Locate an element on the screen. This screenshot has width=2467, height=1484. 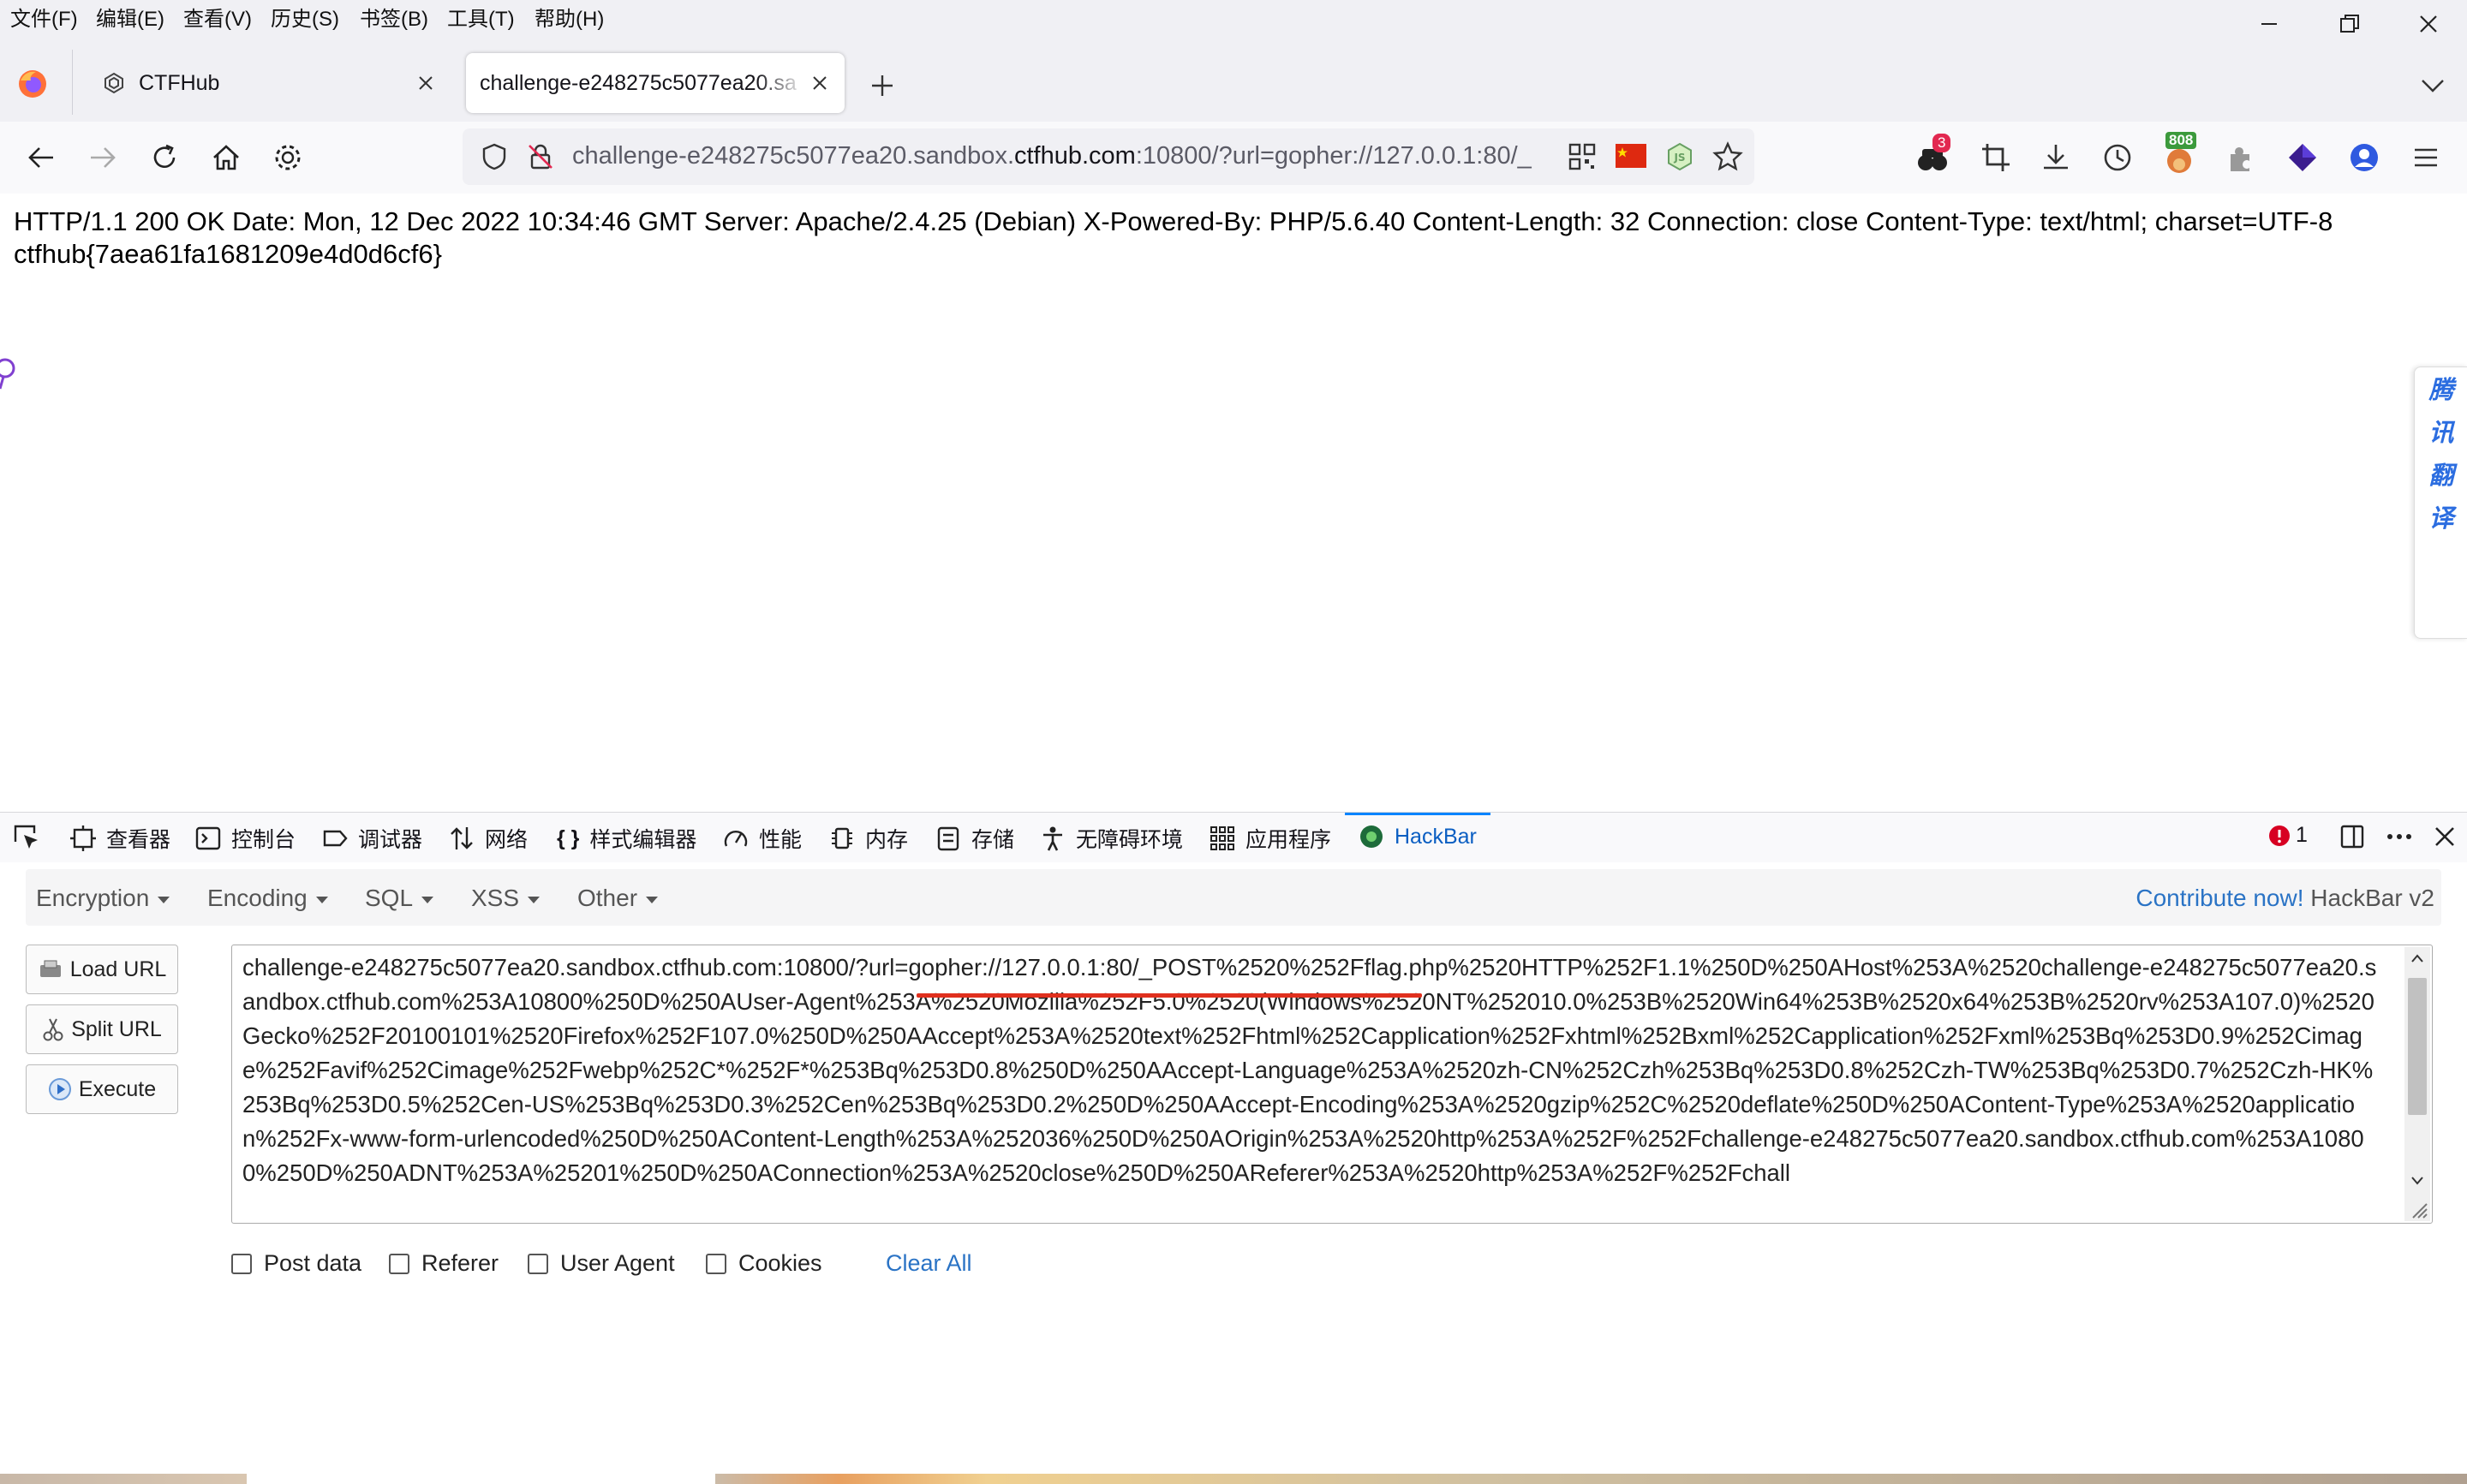
puzzle-extension-icon is located at coordinates (2241, 158).